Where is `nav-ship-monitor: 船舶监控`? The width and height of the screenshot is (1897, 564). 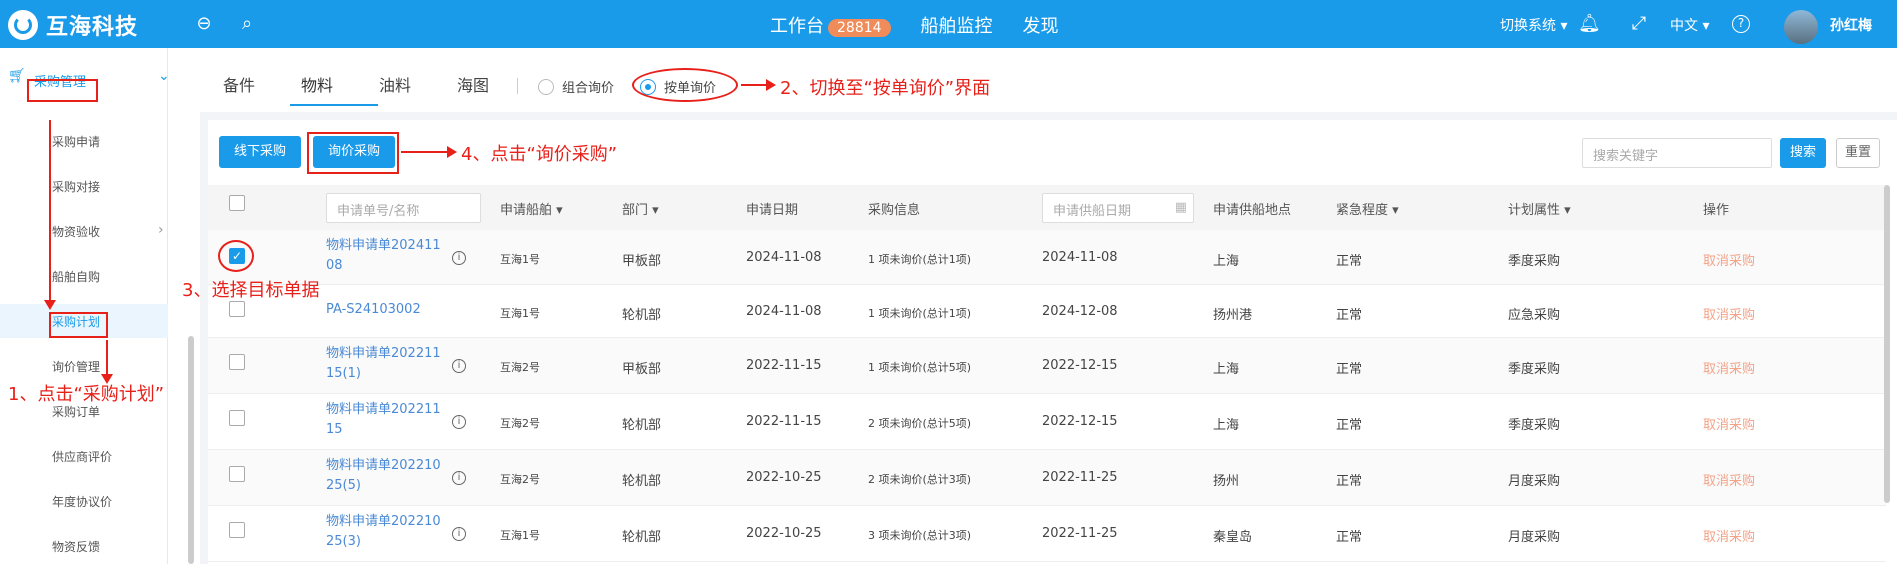
nav-ship-monitor: 船舶监控 is located at coordinates (957, 25).